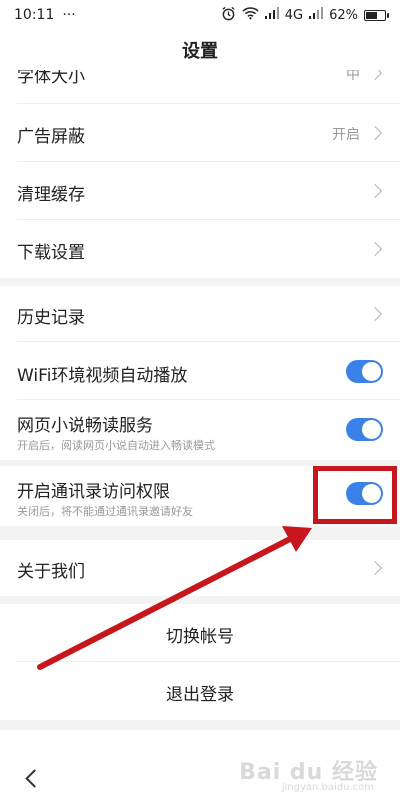 The image size is (400, 800). What do you see at coordinates (51, 318) in the screenshot?
I see `row-label: 历史记录` at bounding box center [51, 318].